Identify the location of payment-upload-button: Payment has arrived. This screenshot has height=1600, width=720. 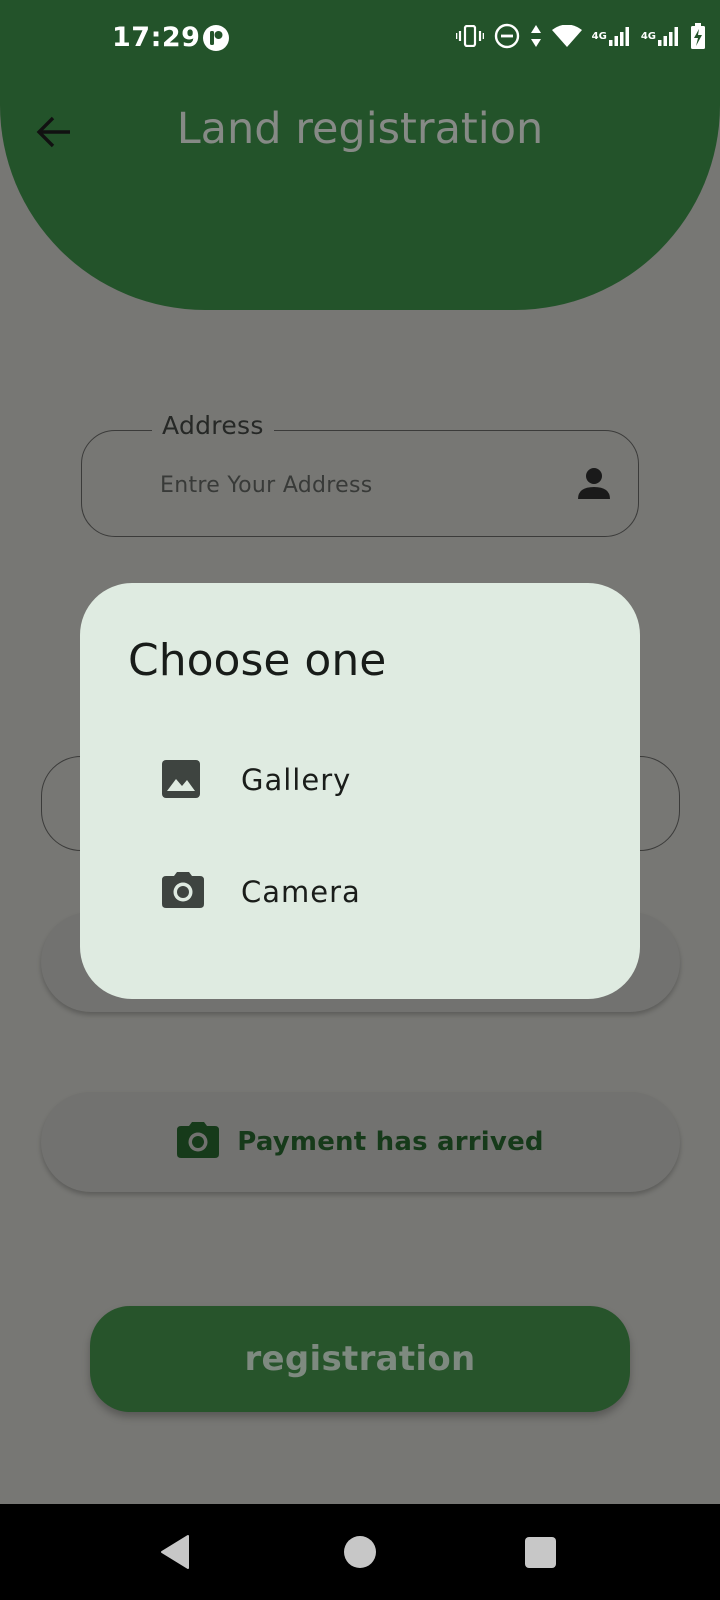
(360, 1142).